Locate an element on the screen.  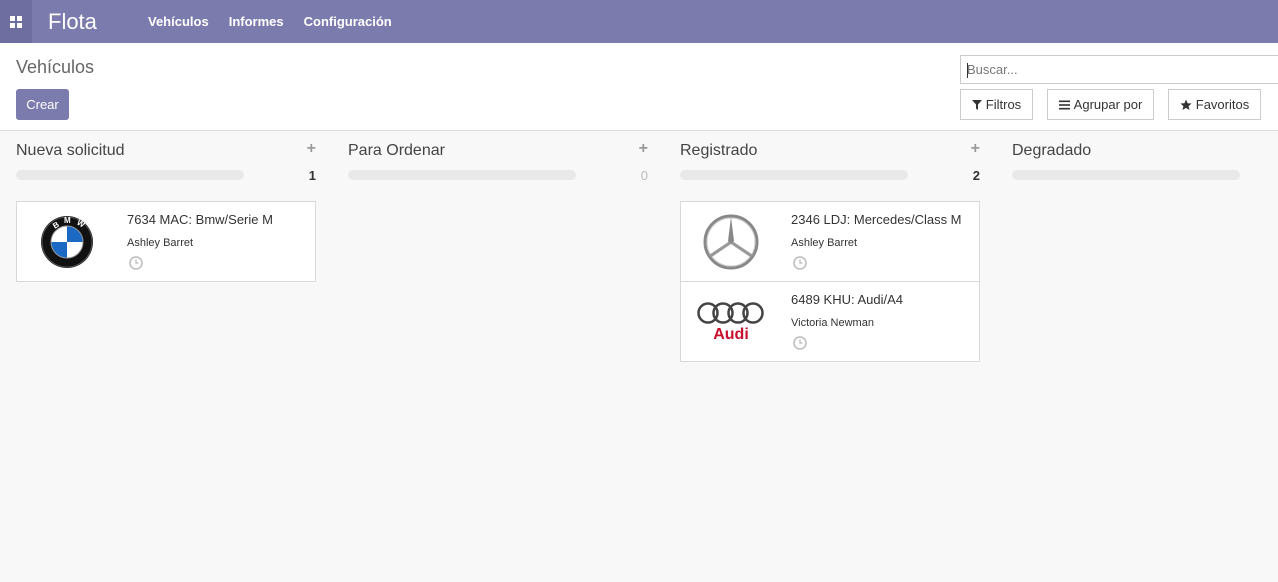
vehicle-card: 2346 LDJ: Mercedes/Class M Ashley Barret is located at coordinates (830, 241).